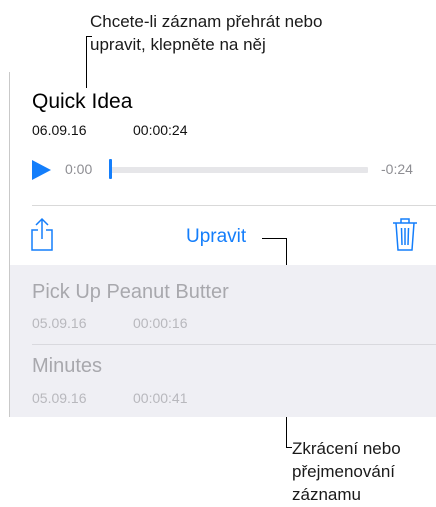  What do you see at coordinates (160, 130) in the screenshot?
I see `recording-duration: 00:00:24` at bounding box center [160, 130].